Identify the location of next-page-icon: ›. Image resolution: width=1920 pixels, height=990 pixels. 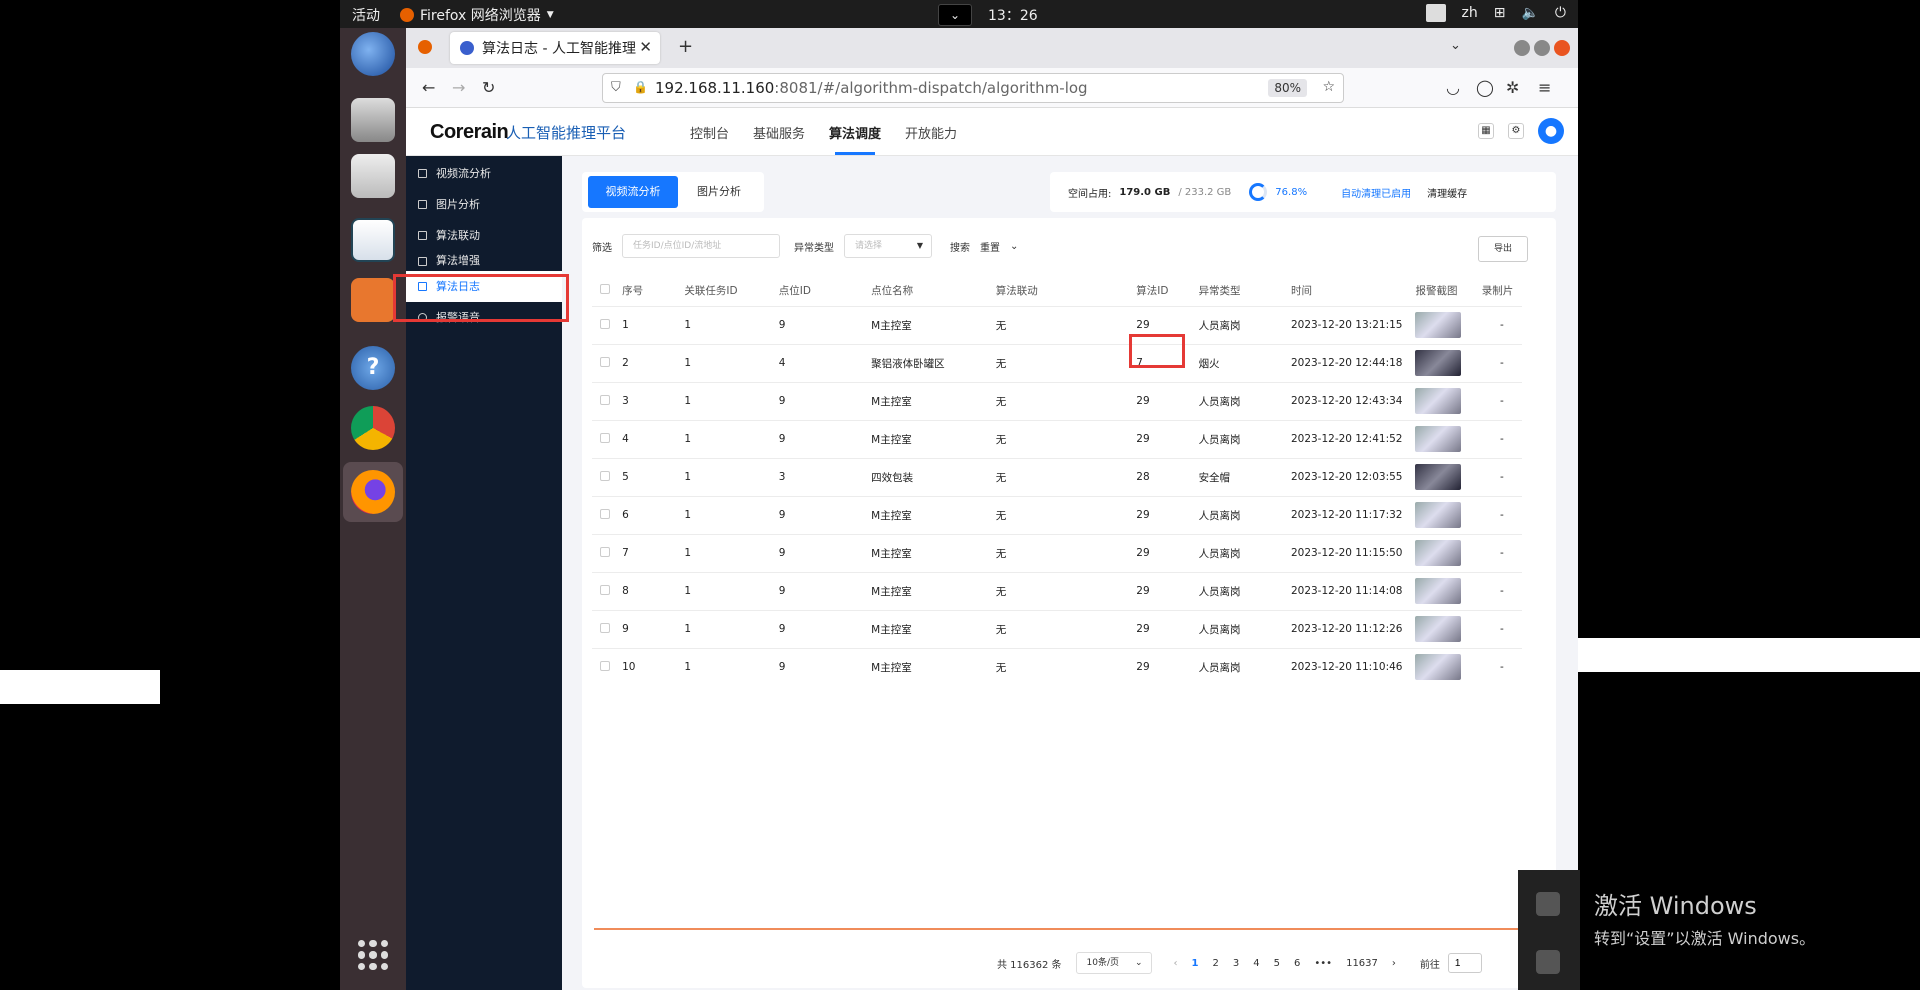
(1394, 963).